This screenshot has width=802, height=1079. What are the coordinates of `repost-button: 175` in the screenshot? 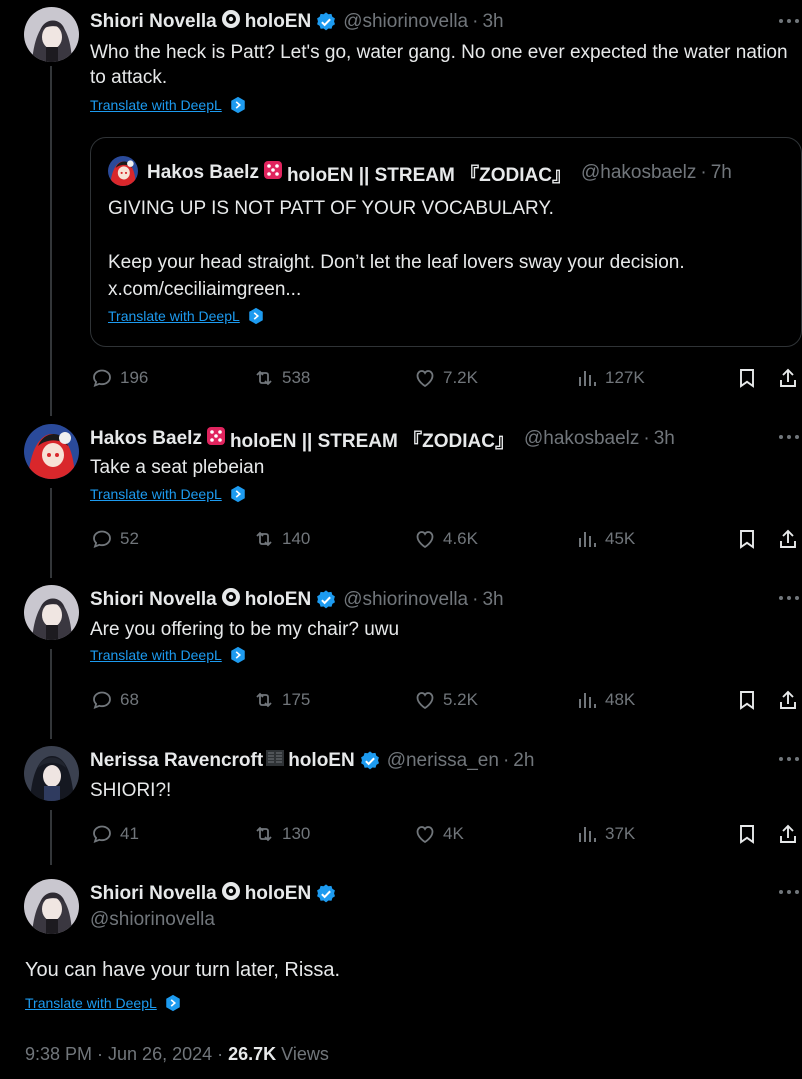 It's located at (281, 700).